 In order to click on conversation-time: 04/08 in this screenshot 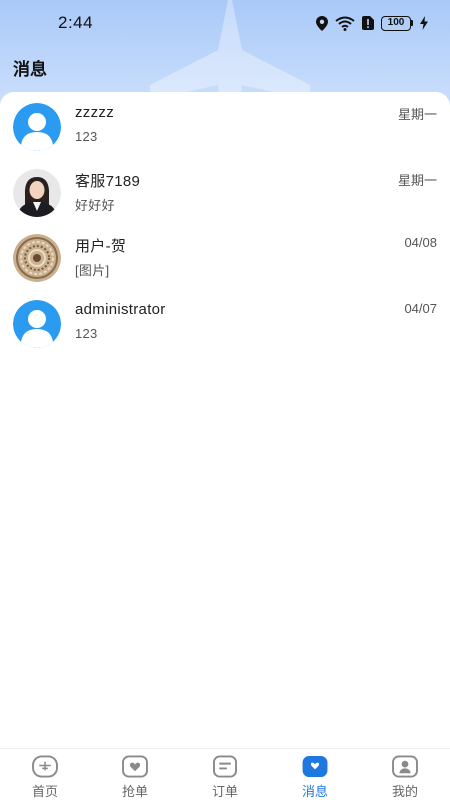, I will do `click(420, 242)`.